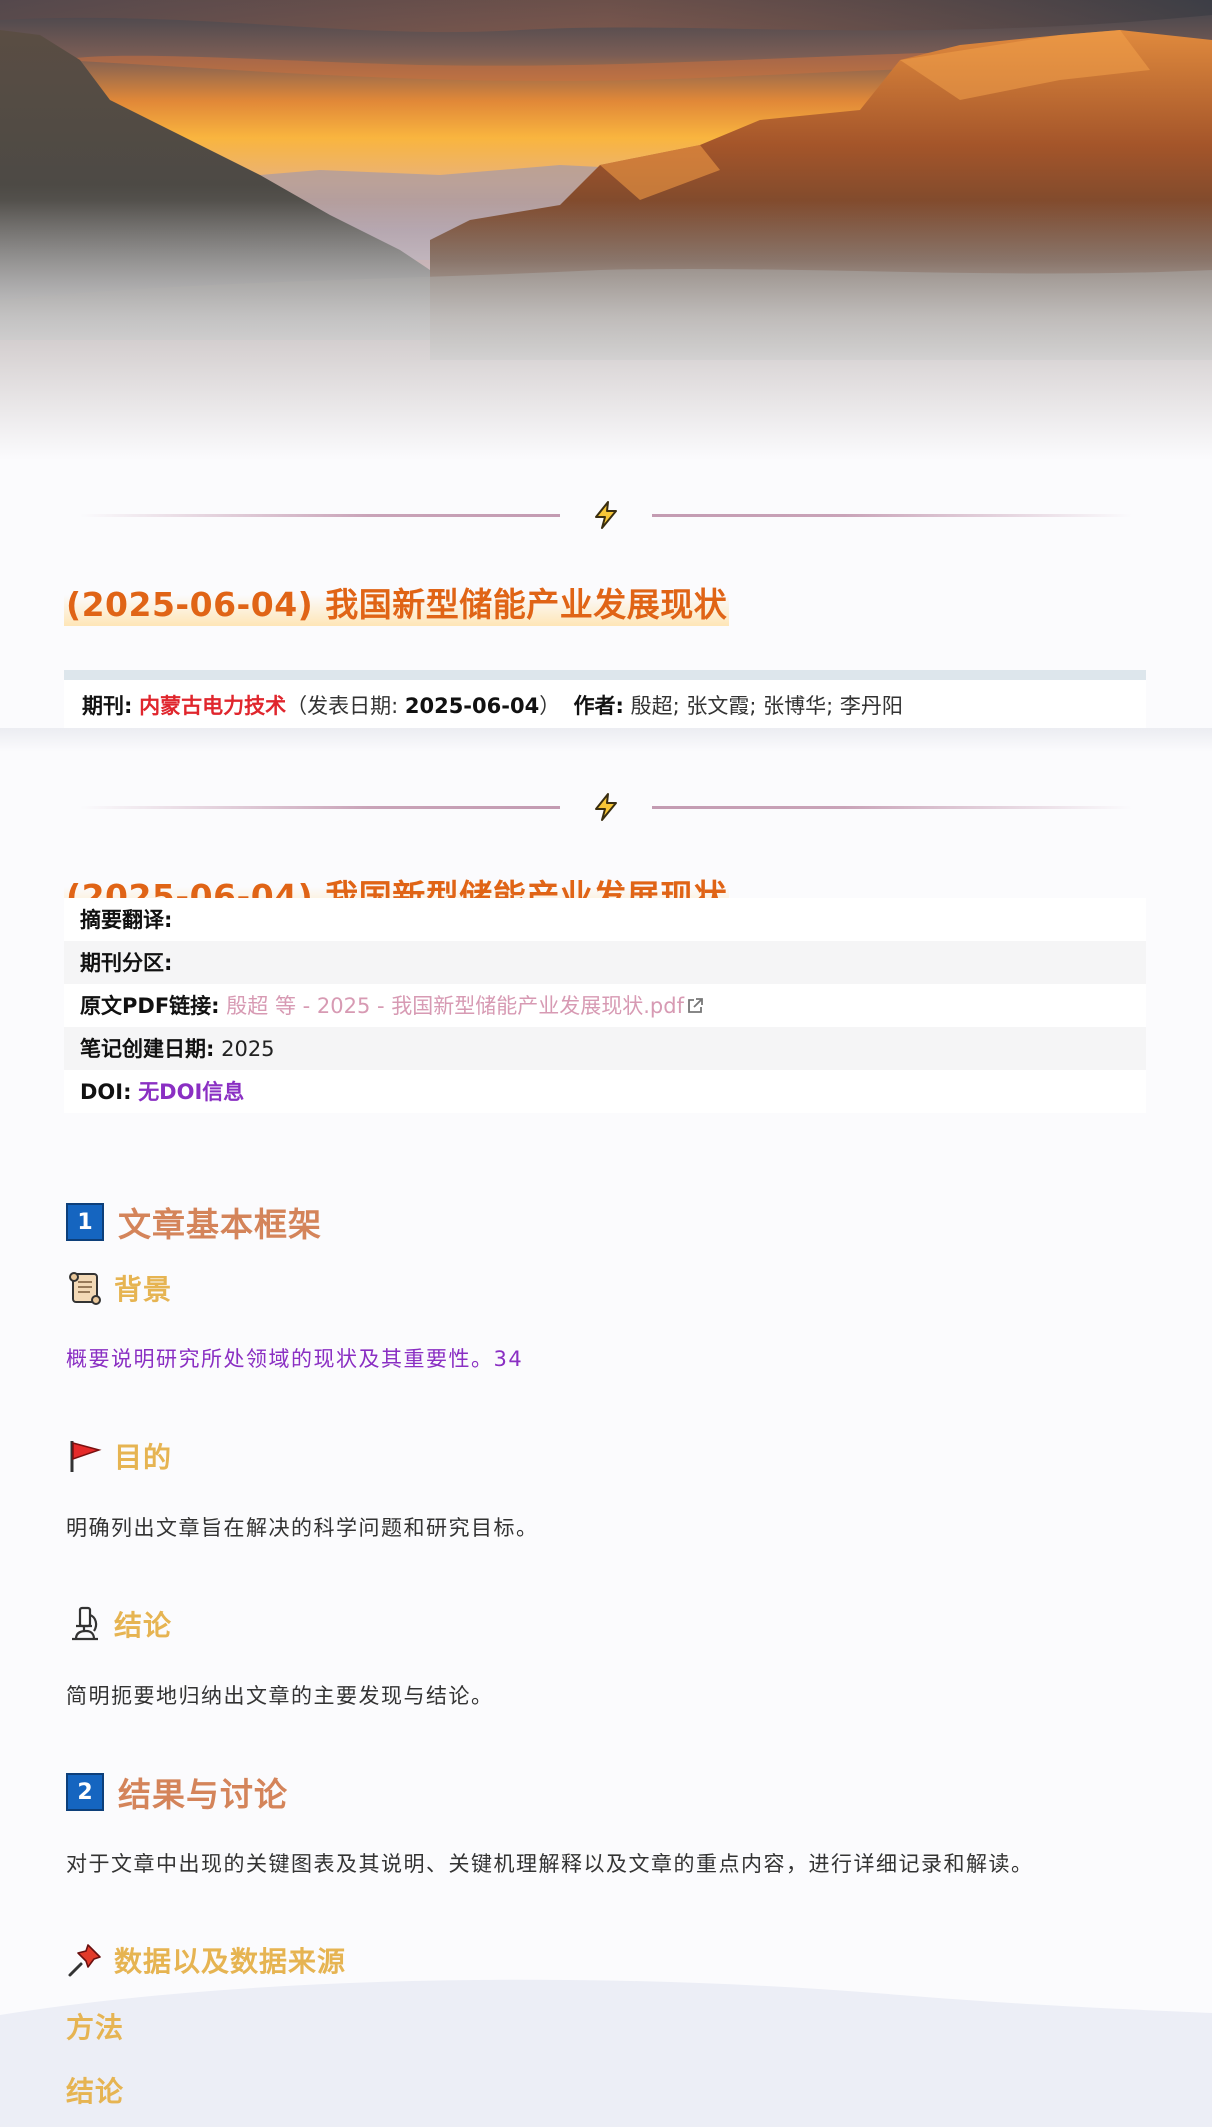 This screenshot has width=1212, height=2127. I want to click on journal-name: 内蒙古电力技术, so click(213, 706).